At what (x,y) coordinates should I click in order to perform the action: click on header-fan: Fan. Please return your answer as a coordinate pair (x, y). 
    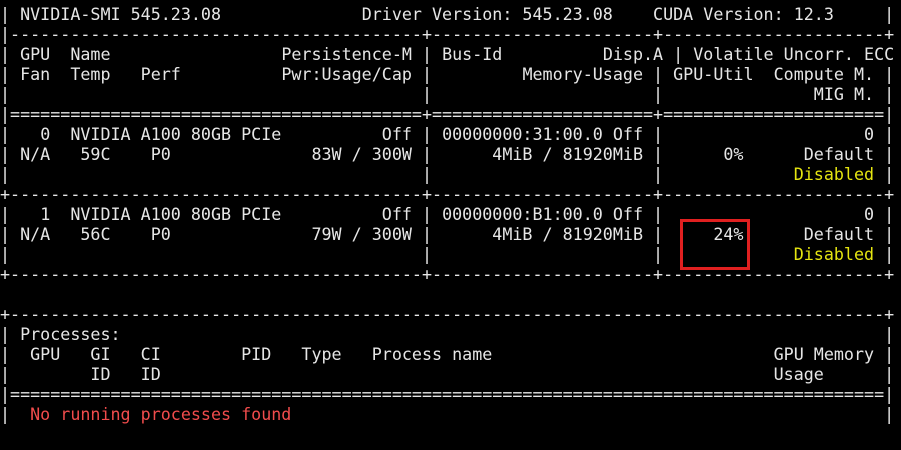
    Looking at the image, I should click on (35, 74).